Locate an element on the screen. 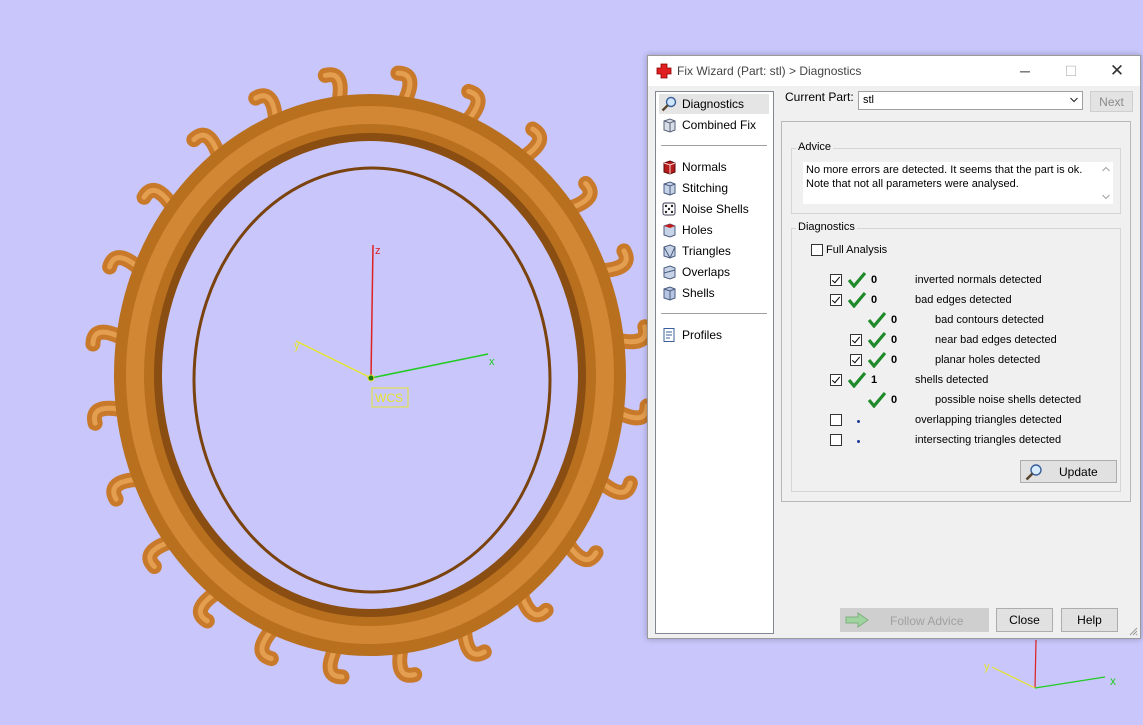  nav-label: Noise Shells is located at coordinates (715, 209).